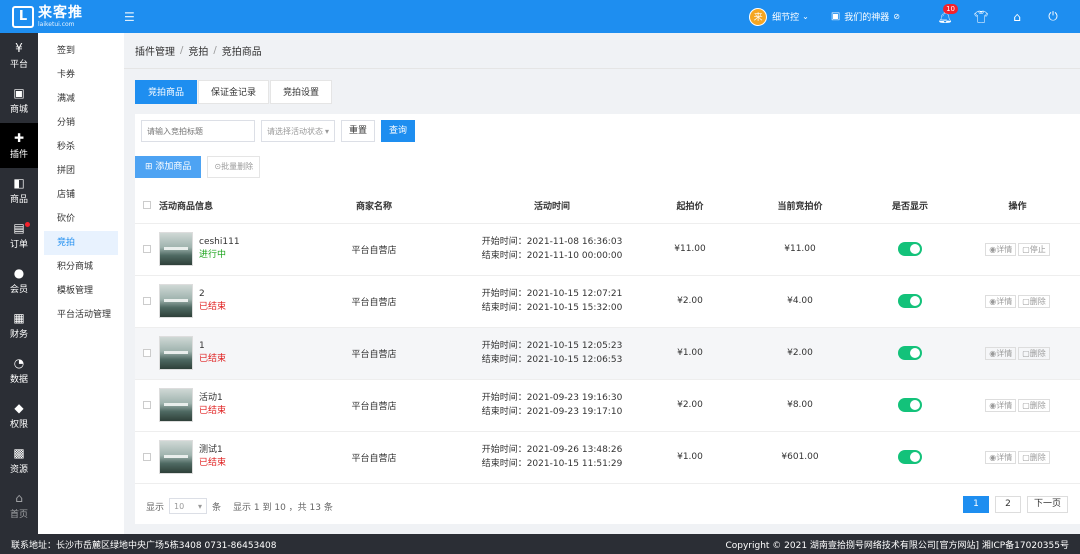 This screenshot has width=1080, height=554. Describe the element at coordinates (81, 267) in the screenshot. I see `subnav-item-points-mall: 积分商城` at that location.